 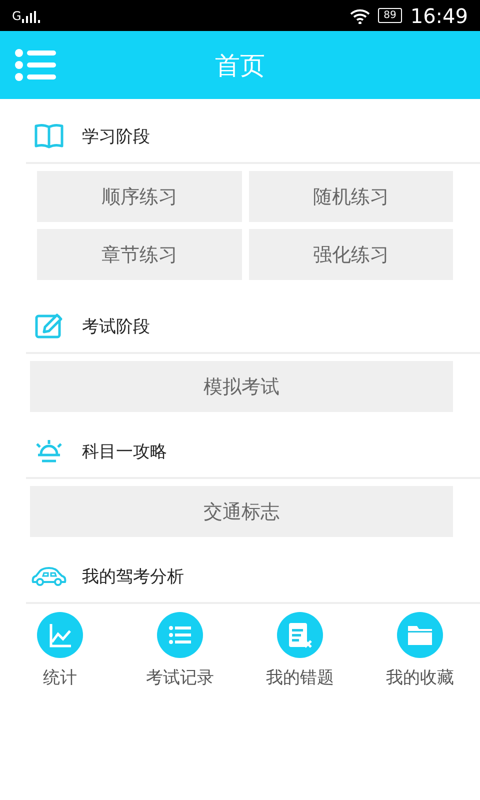 I want to click on practice-button: 顺序练习, so click(x=139, y=196).